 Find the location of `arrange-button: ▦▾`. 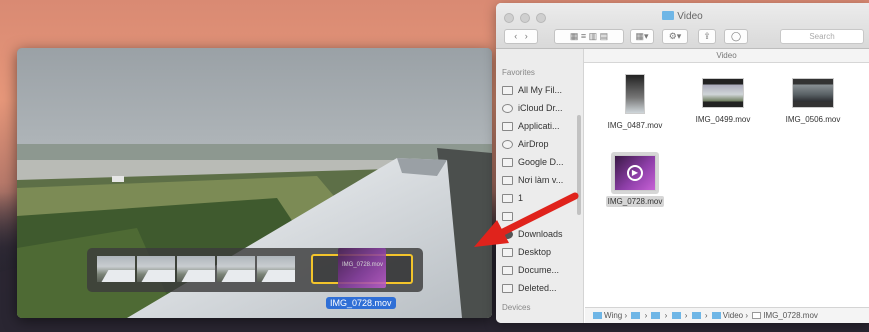

arrange-button: ▦▾ is located at coordinates (642, 36).